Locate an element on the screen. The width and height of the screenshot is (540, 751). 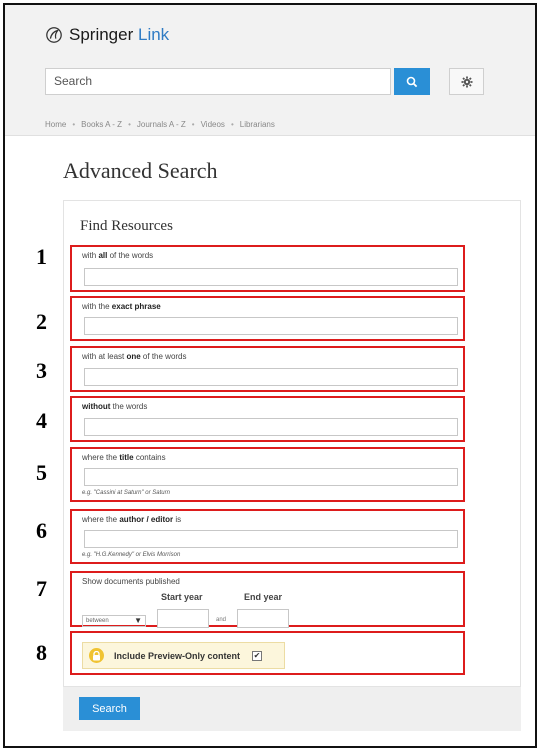
end-year-label: End year is located at coordinates (263, 597).